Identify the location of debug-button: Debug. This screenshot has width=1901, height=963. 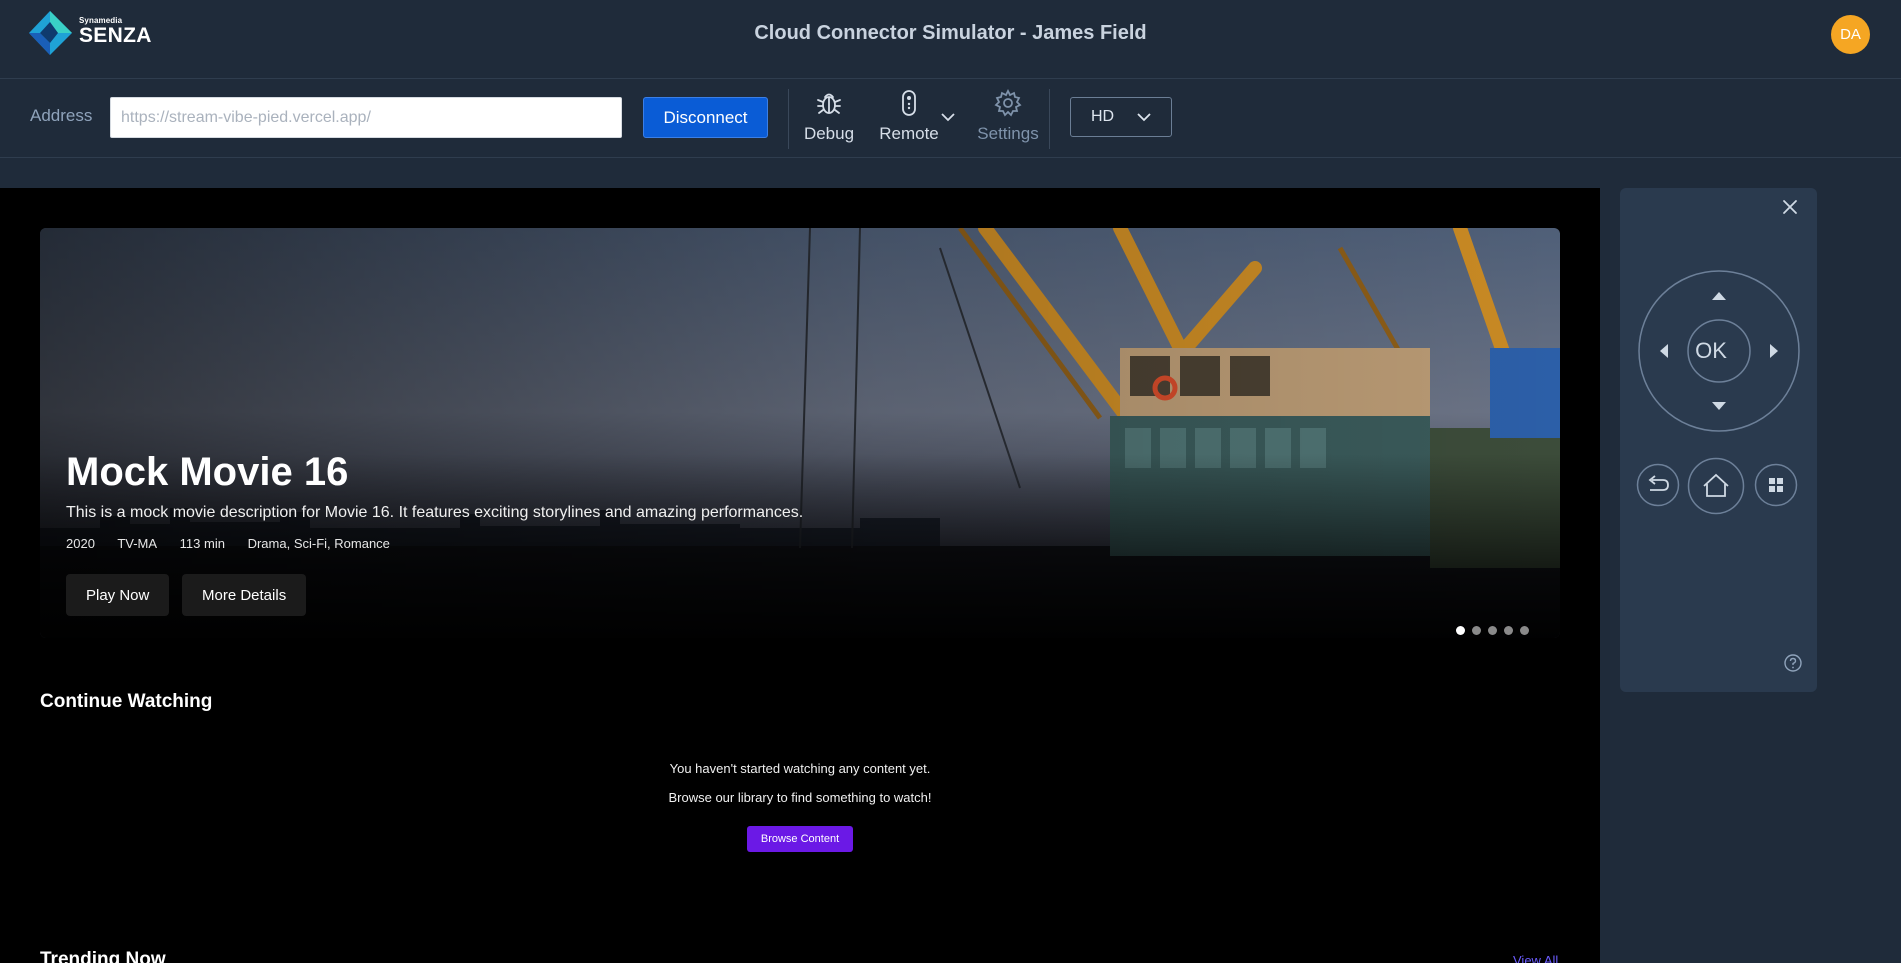
(829, 116).